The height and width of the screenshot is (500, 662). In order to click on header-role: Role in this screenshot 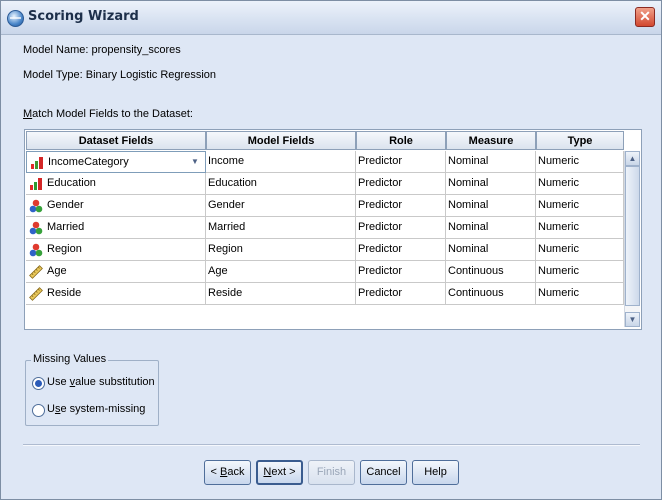, I will do `click(401, 140)`.